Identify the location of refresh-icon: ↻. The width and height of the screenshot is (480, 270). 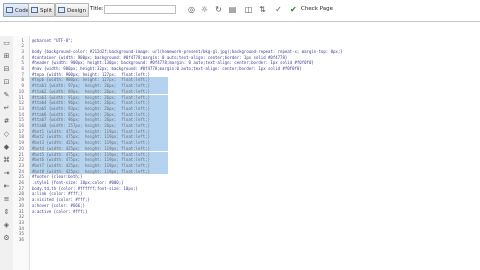
(218, 9).